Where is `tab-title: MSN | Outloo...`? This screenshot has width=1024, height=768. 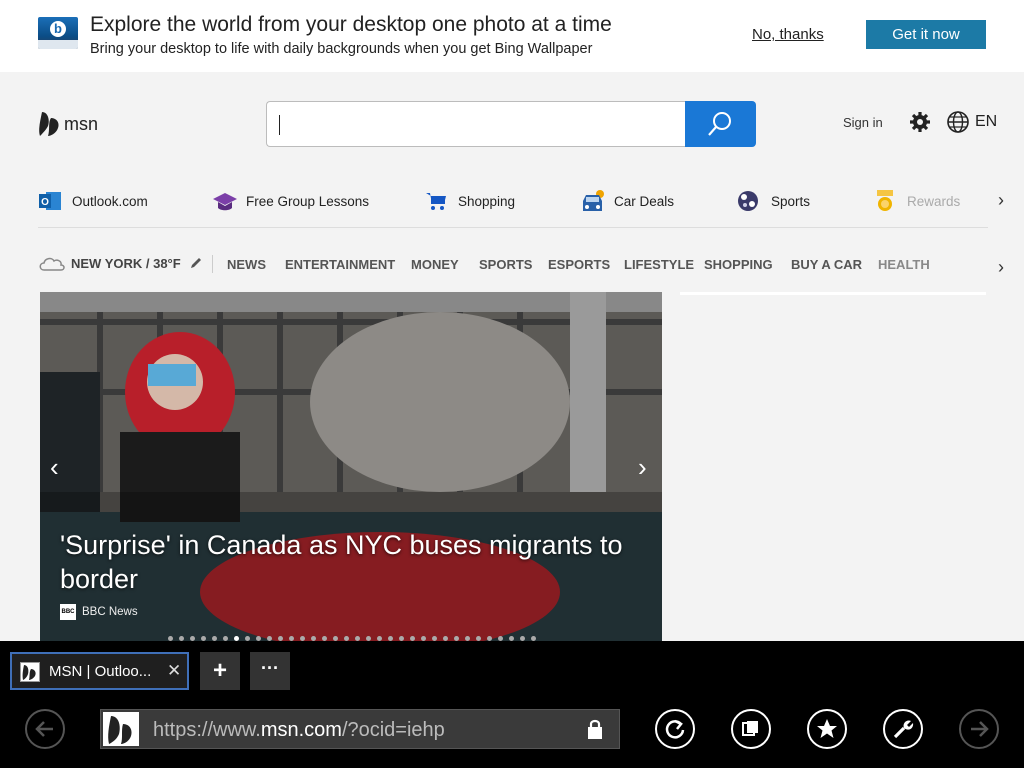
tab-title: MSN | Outloo... is located at coordinates (100, 671).